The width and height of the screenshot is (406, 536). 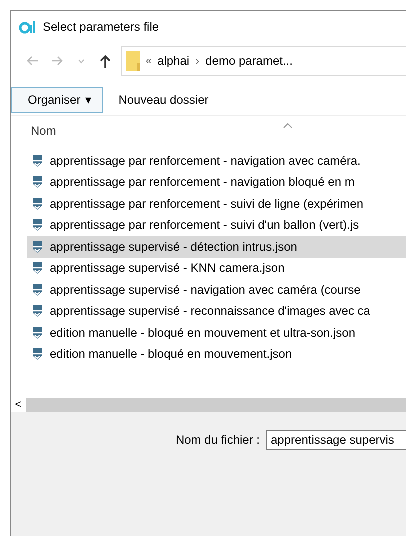 What do you see at coordinates (216, 225) in the screenshot?
I see `file-item: apprentissage par renforcement - suivi d'un ballon (vert).js` at bounding box center [216, 225].